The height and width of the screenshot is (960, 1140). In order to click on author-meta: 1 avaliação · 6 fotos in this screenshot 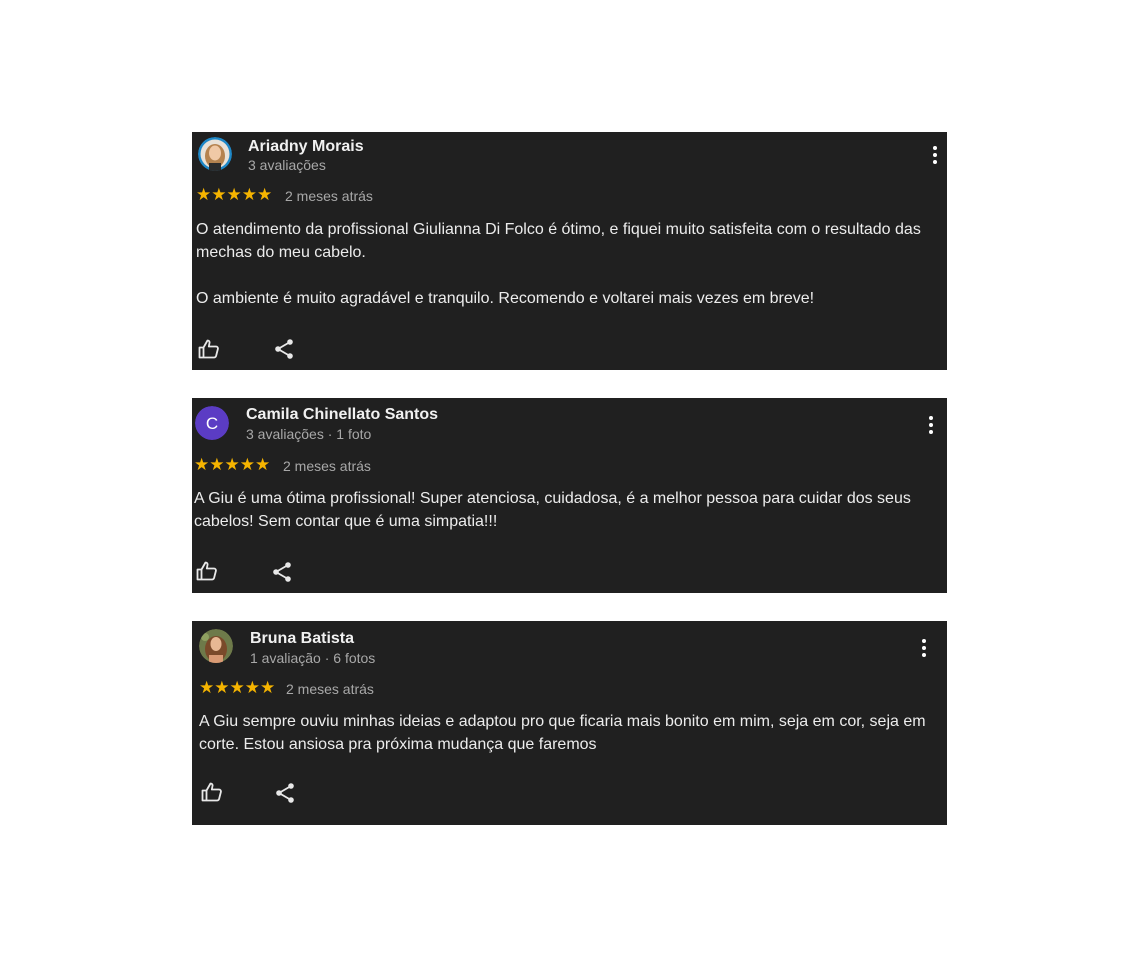, I will do `click(313, 658)`.